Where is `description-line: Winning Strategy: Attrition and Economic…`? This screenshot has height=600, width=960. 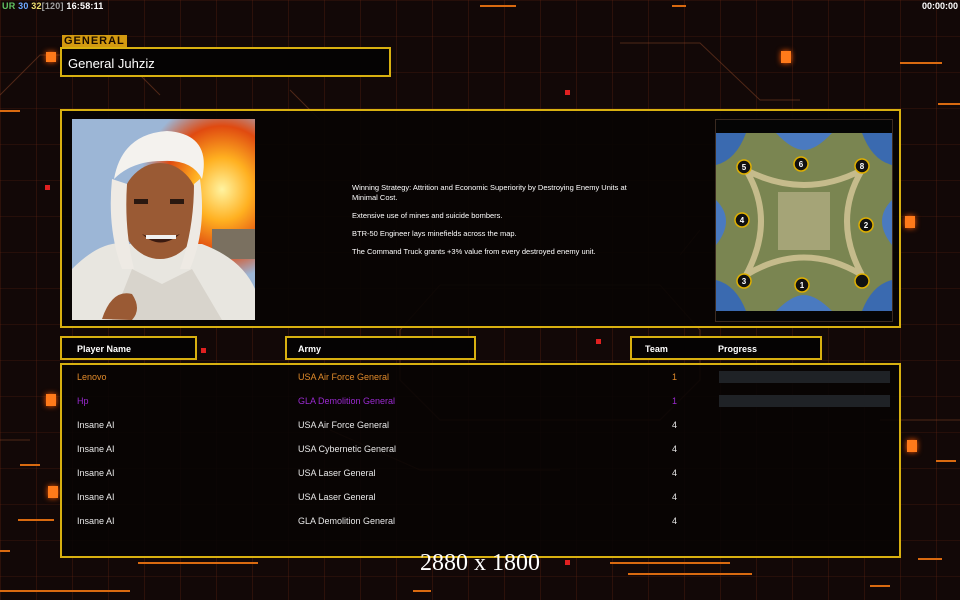
description-line: Winning Strategy: Attrition and Economic… is located at coordinates (489, 192).